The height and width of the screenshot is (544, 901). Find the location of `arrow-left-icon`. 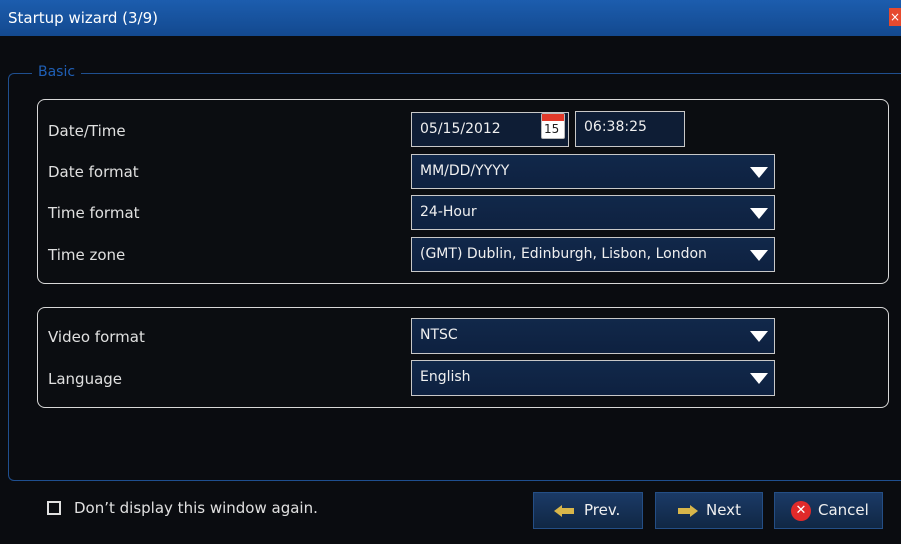

arrow-left-icon is located at coordinates (558, 511).